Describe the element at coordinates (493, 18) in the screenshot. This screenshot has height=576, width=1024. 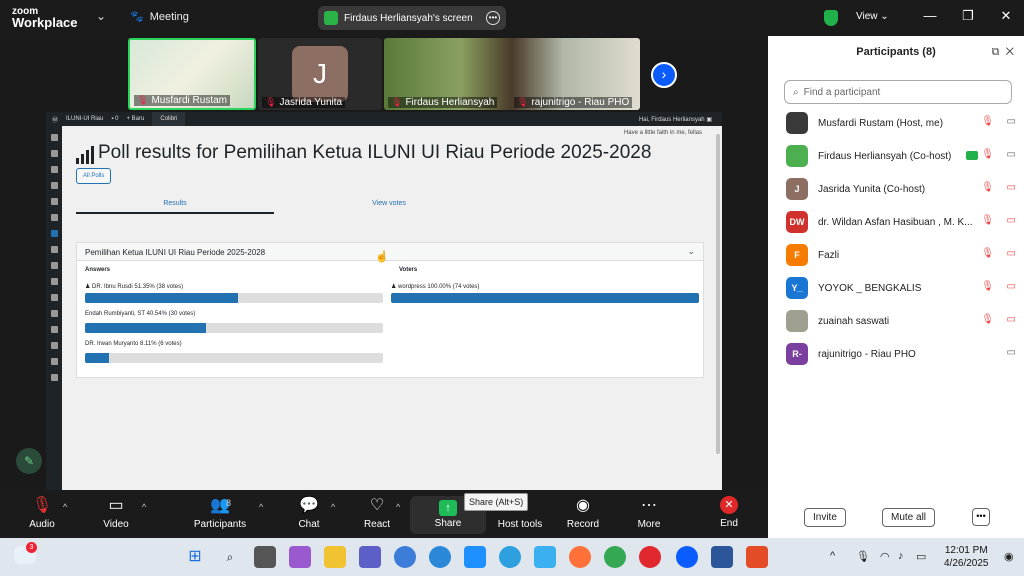
I see `more-icon: •••` at that location.